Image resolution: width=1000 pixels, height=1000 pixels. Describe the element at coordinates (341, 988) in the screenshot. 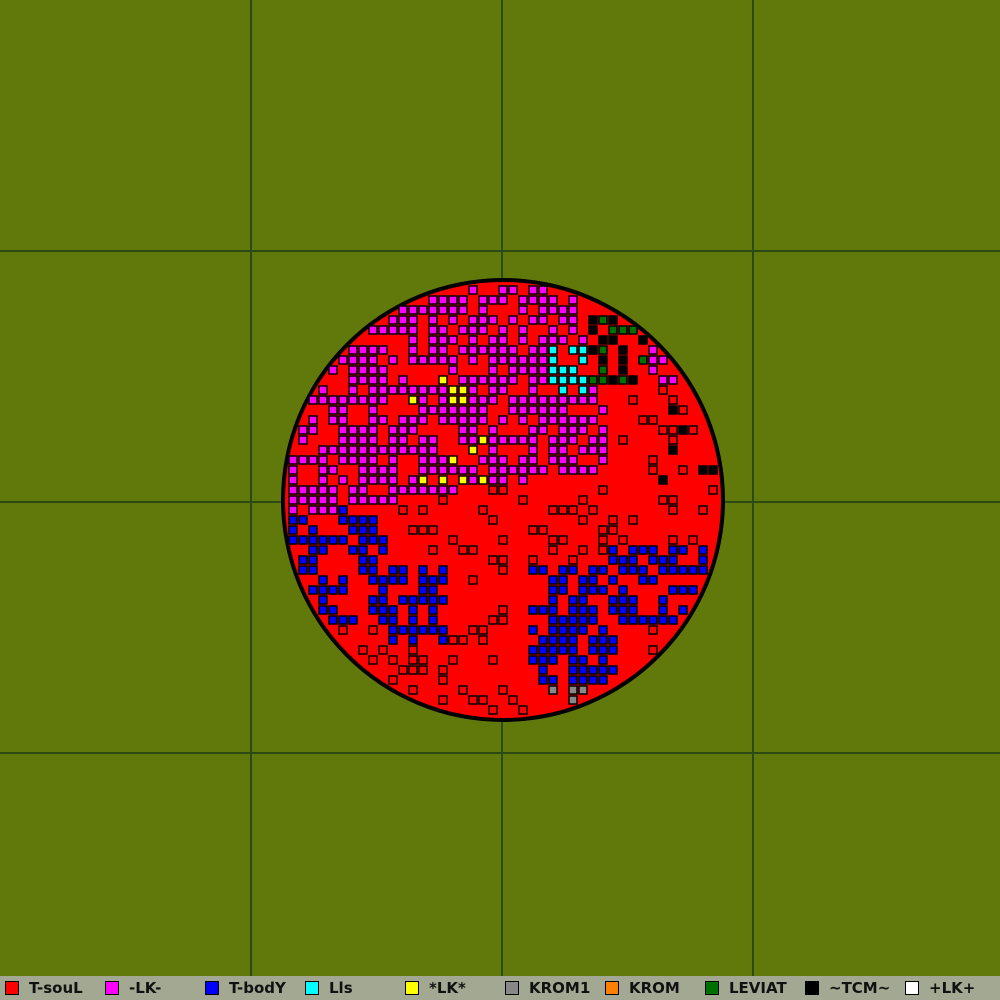

I see `legend-label: Lls` at that location.